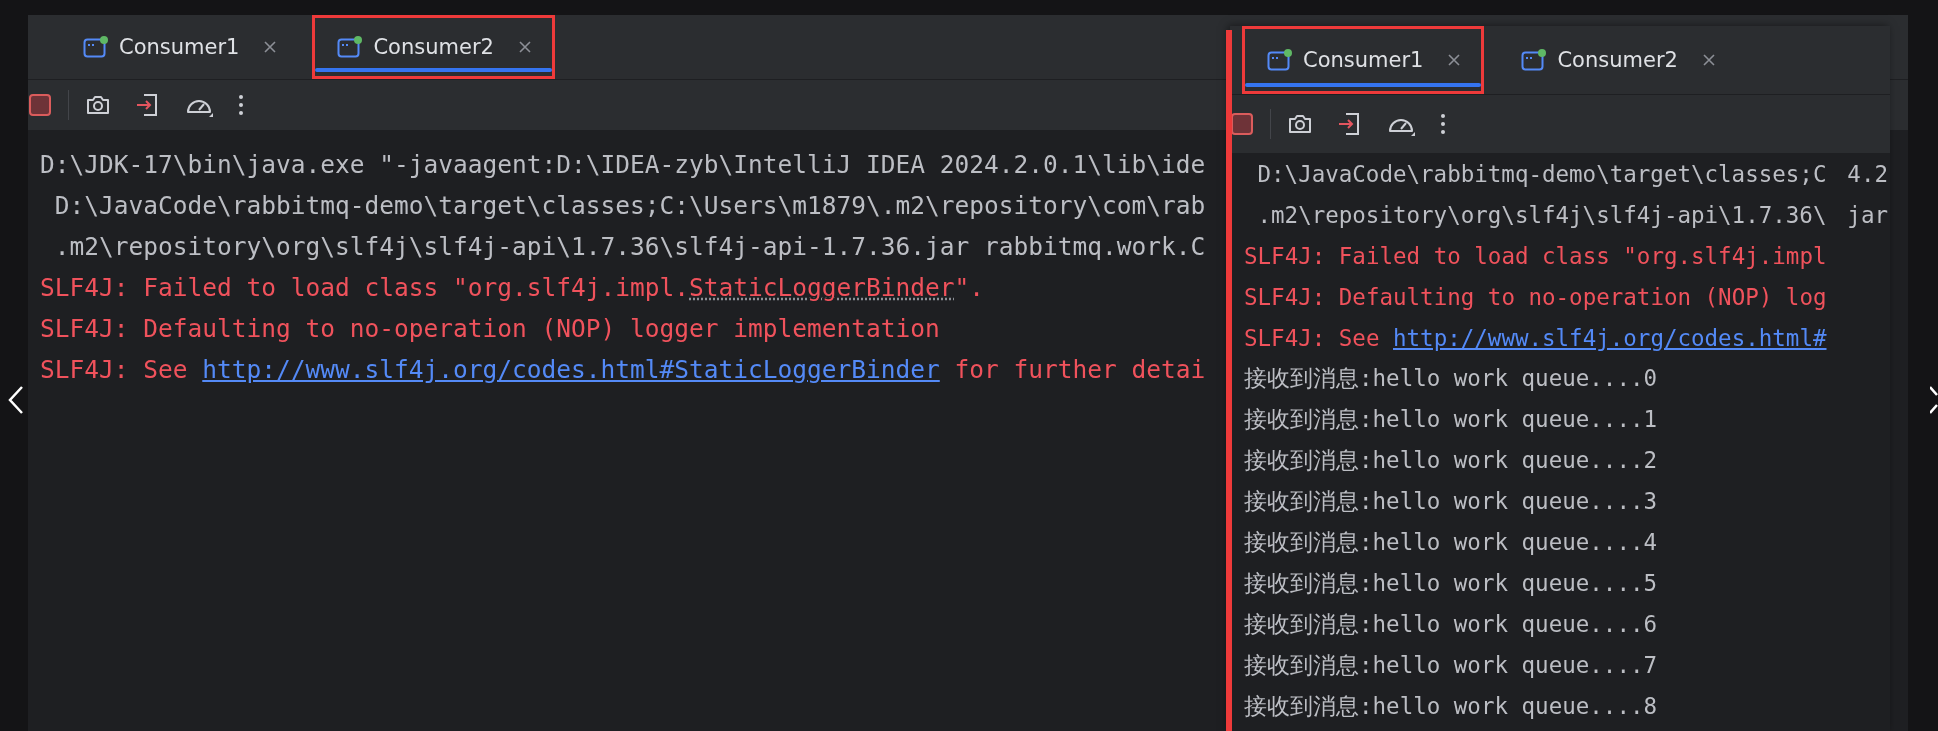 Image resolution: width=1938 pixels, height=731 pixels. What do you see at coordinates (490, 328) in the screenshot?
I see `console-line: SLF4J: Defaulting to no-operation (NOP) logger implementation` at bounding box center [490, 328].